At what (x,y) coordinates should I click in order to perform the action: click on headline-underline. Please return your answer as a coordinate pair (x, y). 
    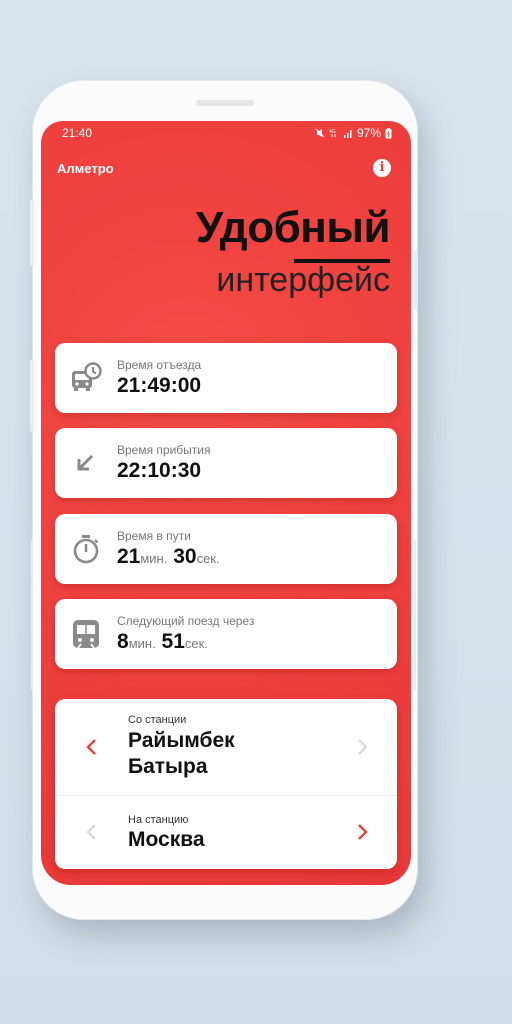
    Looking at the image, I should click on (342, 261).